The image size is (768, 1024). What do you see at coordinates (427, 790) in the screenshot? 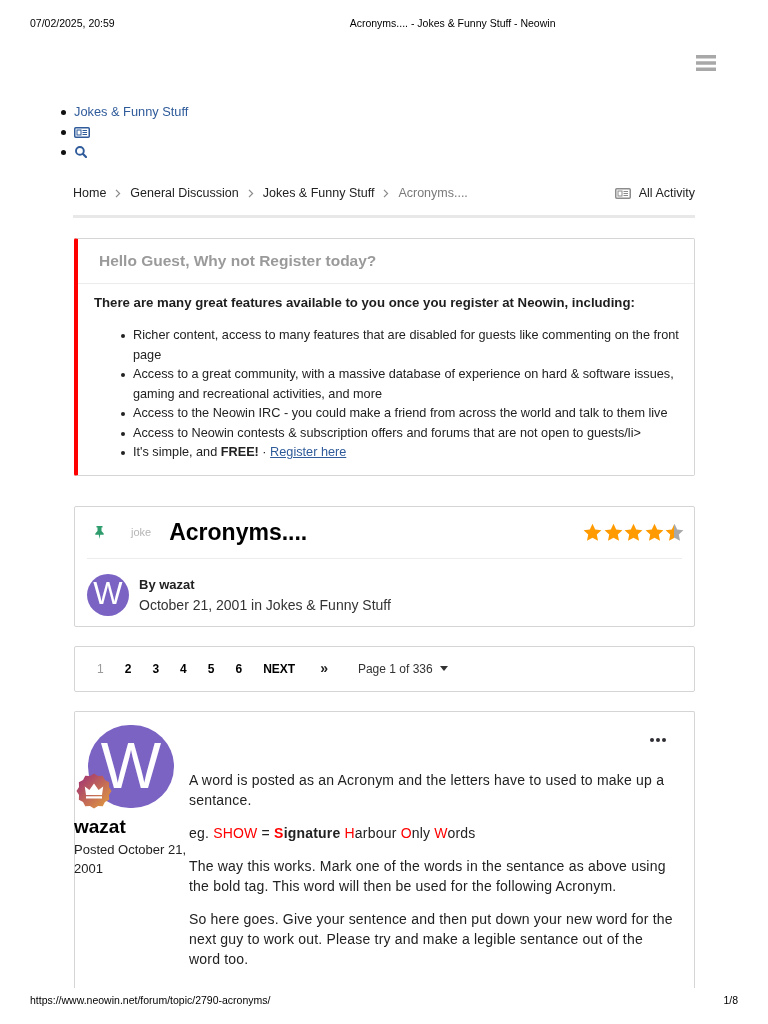
I see `post-paragraph: A word is posted as an Acronym and the letters have to used to make up a sentance.` at bounding box center [427, 790].